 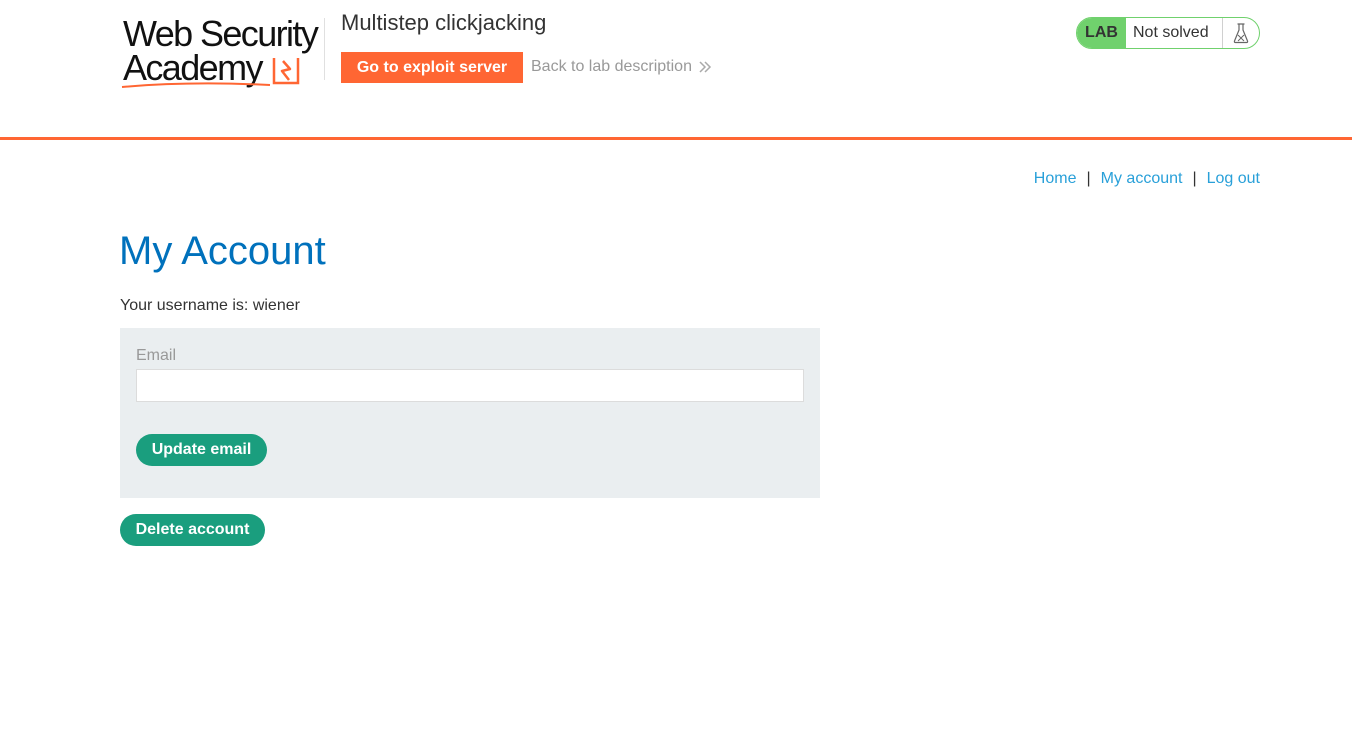 What do you see at coordinates (156, 355) in the screenshot?
I see `email-label: Email` at bounding box center [156, 355].